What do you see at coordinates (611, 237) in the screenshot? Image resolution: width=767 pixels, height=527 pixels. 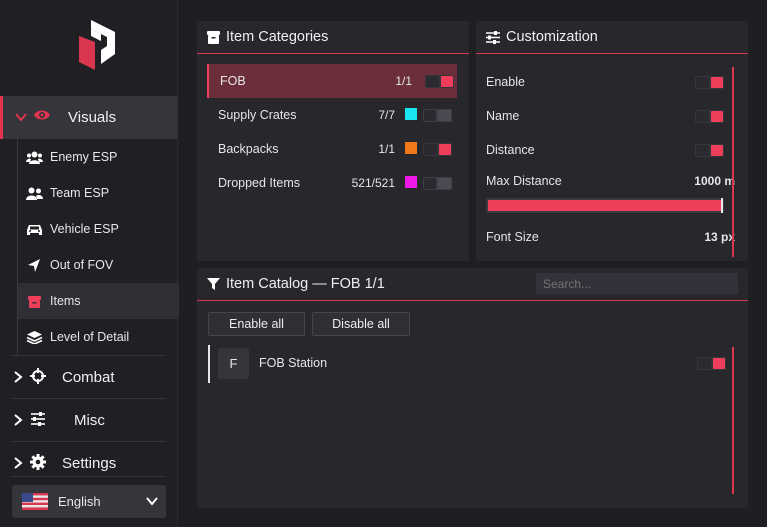 I see `font-size-row: Font Size 13 px` at bounding box center [611, 237].